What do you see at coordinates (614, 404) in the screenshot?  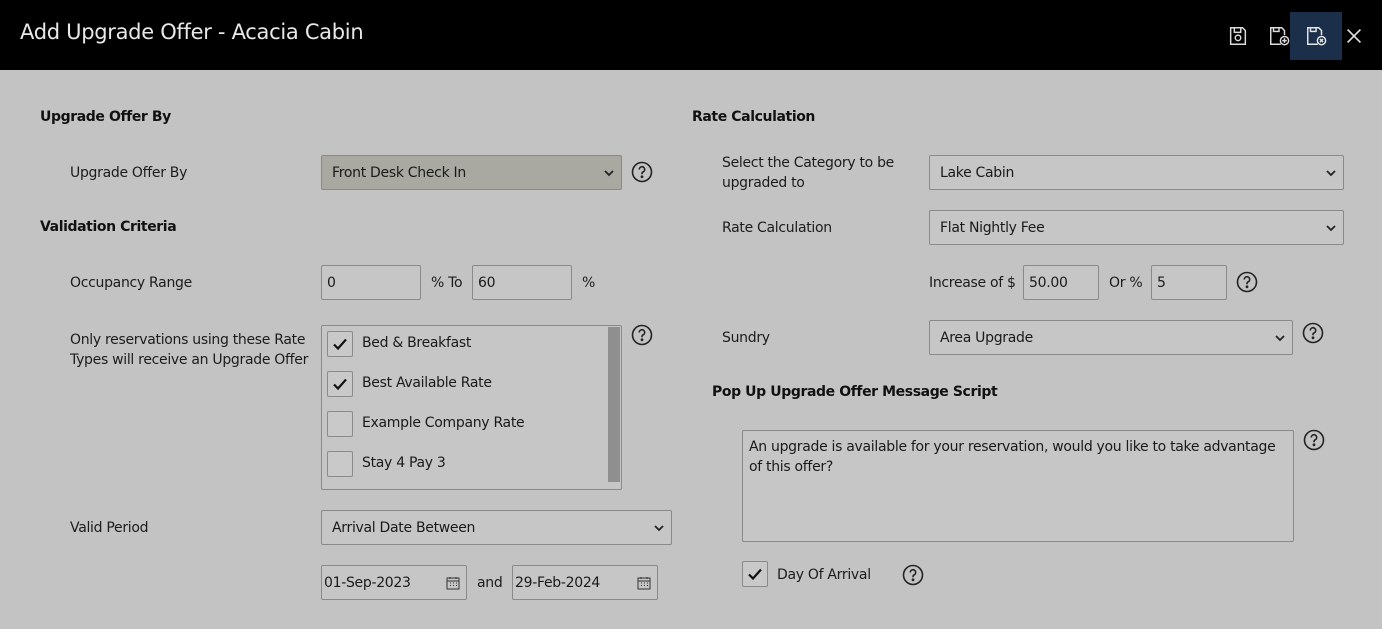 I see `rate-types-scrollbar` at bounding box center [614, 404].